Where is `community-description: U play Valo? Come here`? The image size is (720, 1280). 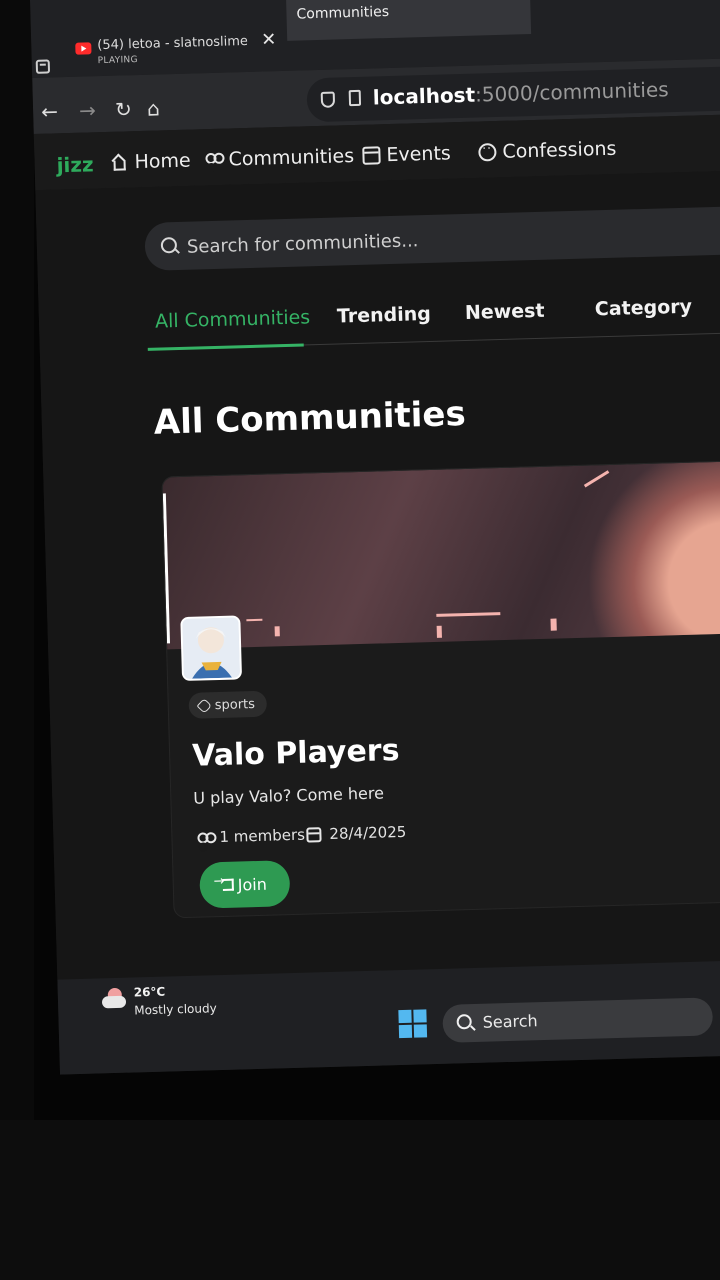
community-description: U play Valo? Come here is located at coordinates (289, 795).